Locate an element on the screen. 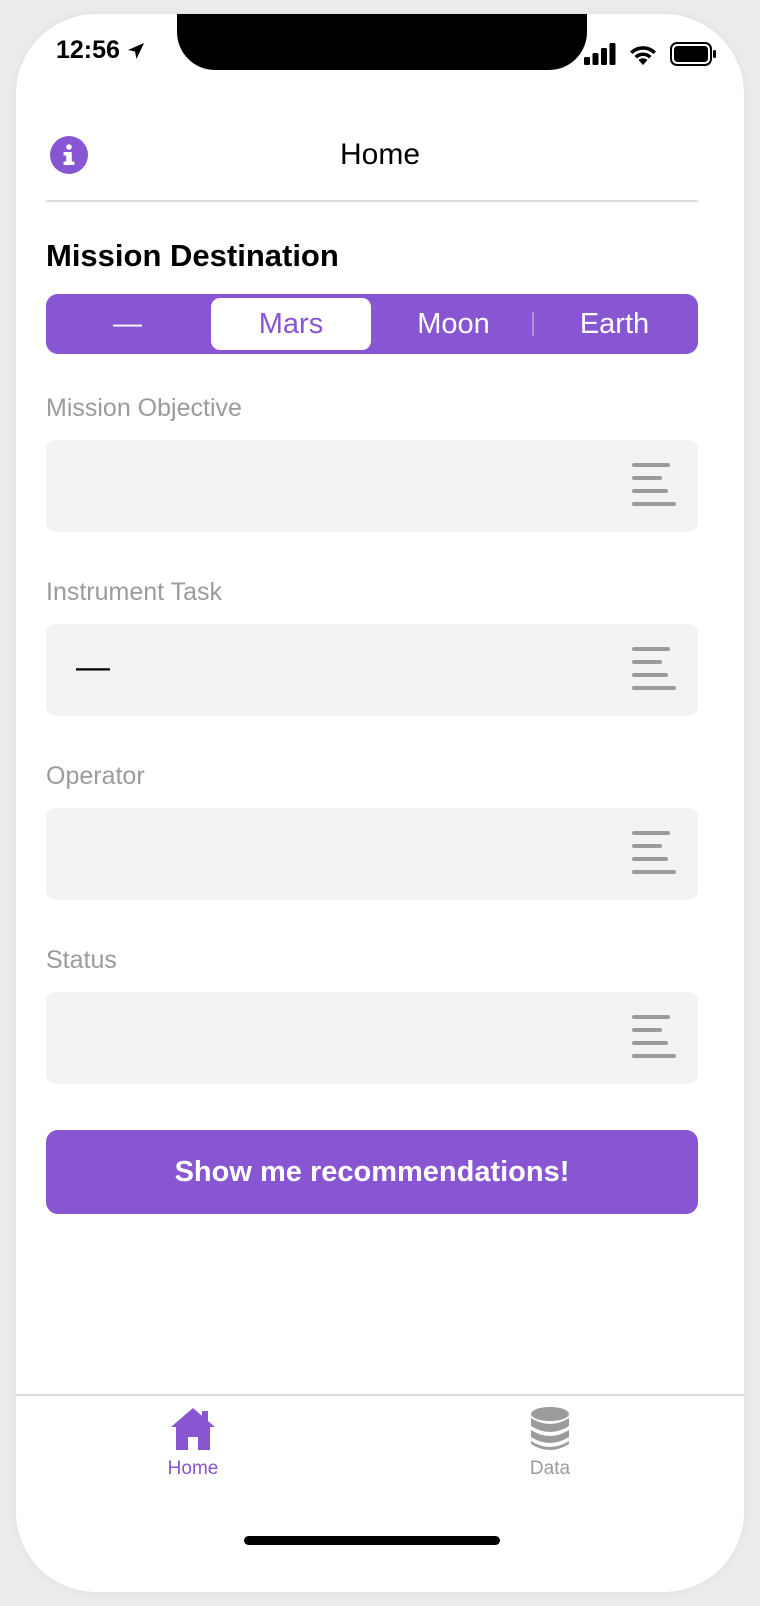 The image size is (760, 1606). destination-segmented-control: — Mars Moon Earth is located at coordinates (372, 324).